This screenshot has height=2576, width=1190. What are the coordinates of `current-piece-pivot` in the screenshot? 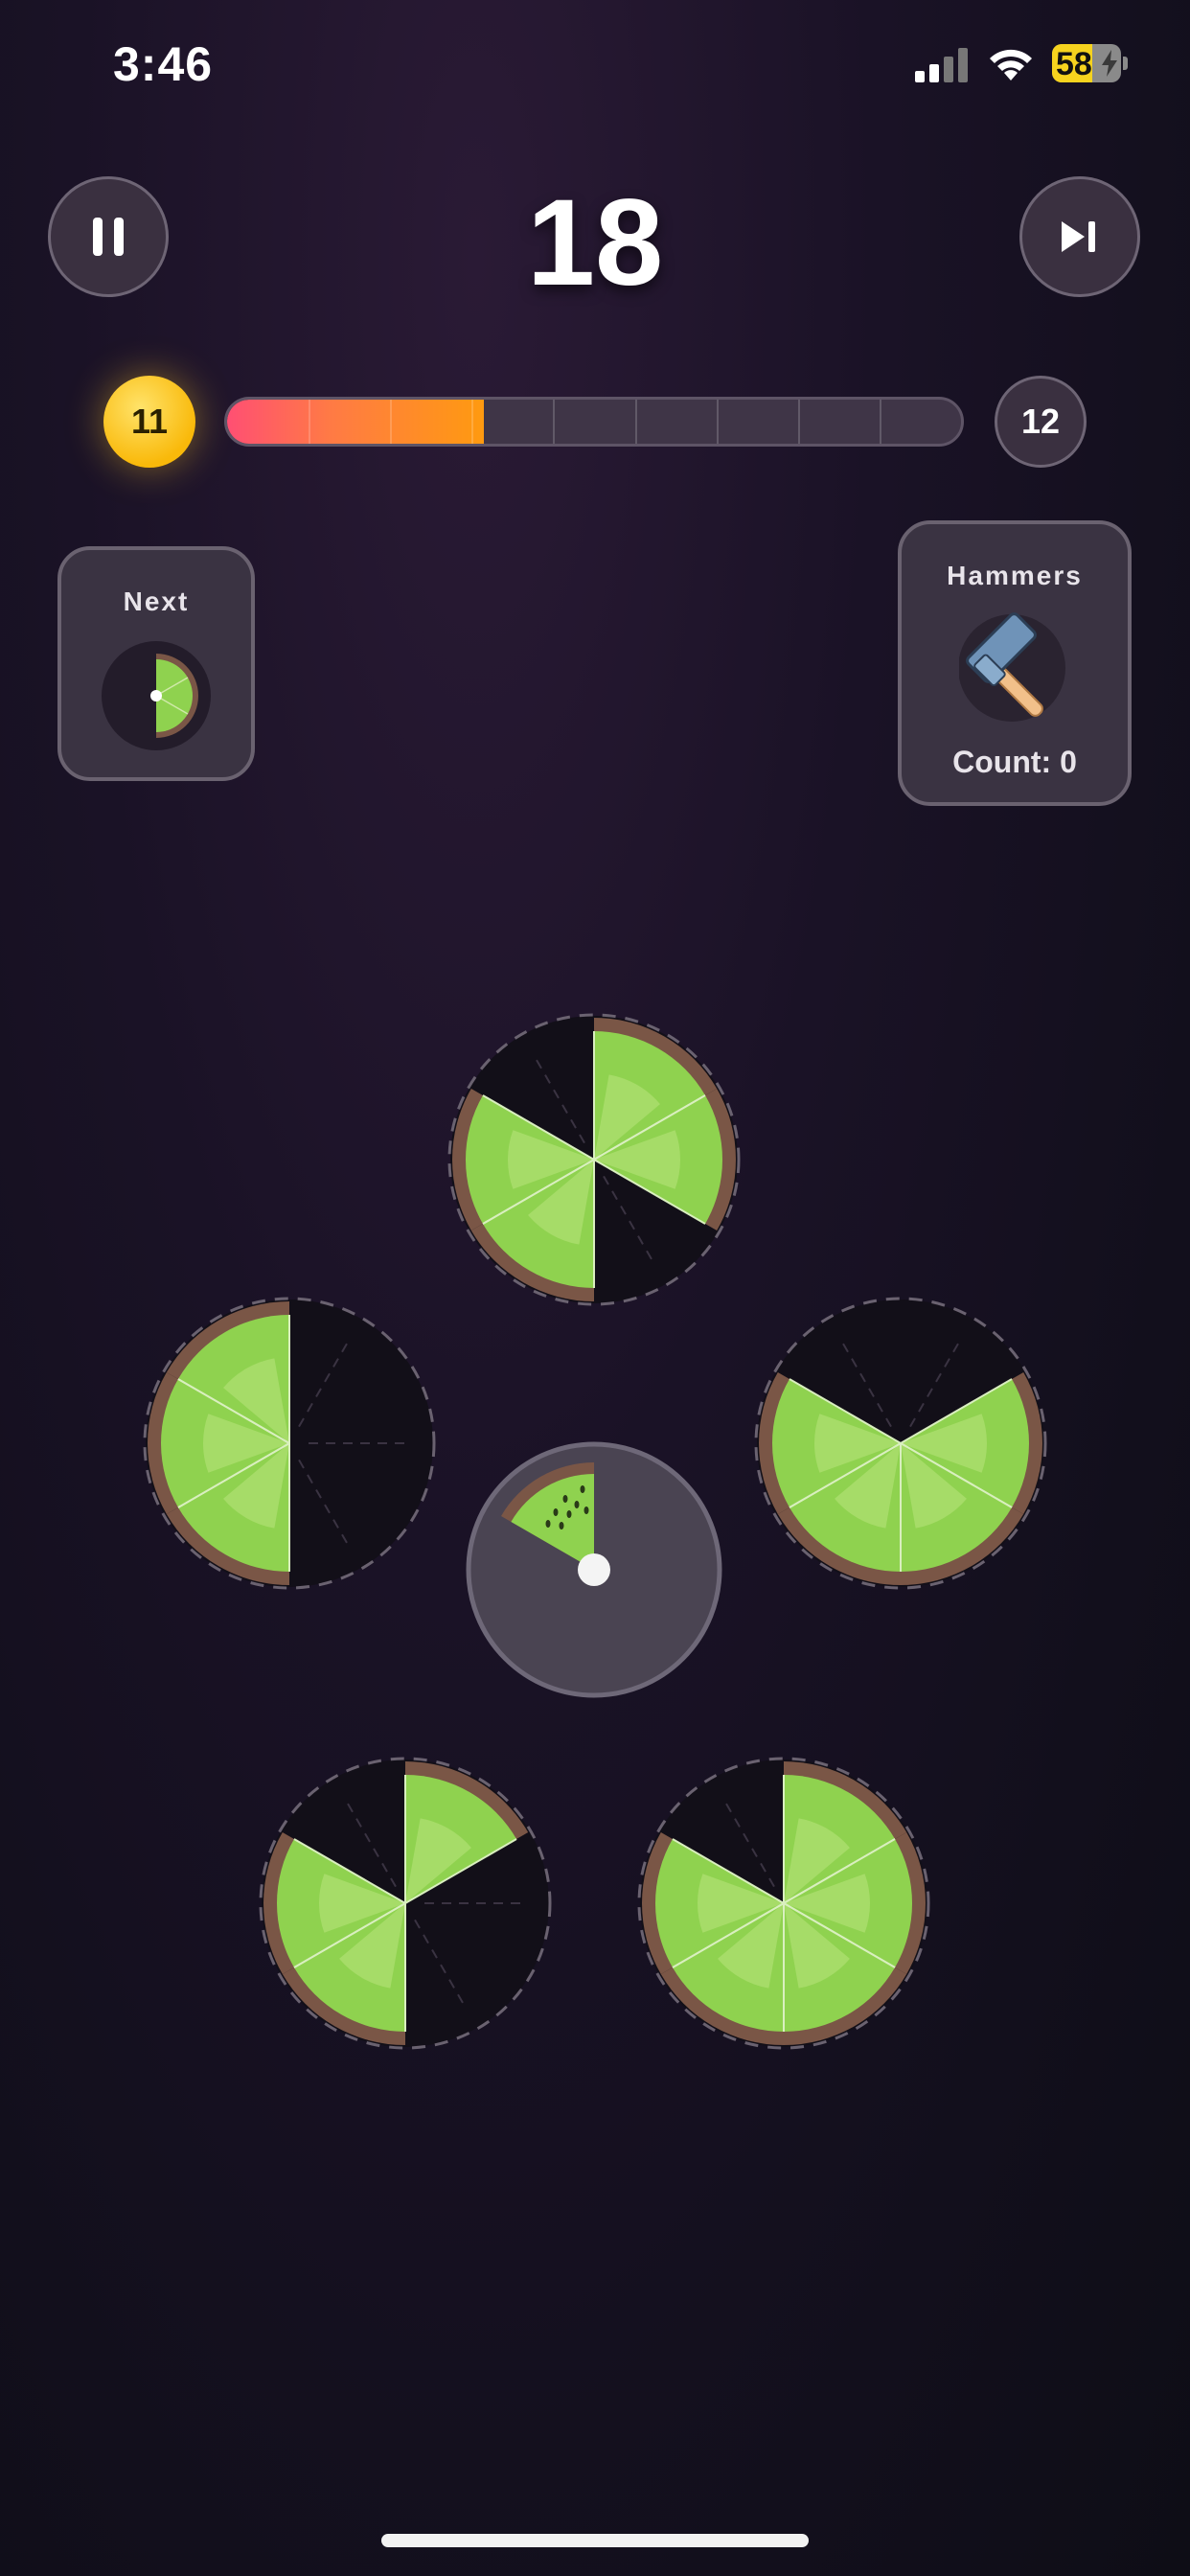 It's located at (594, 1569).